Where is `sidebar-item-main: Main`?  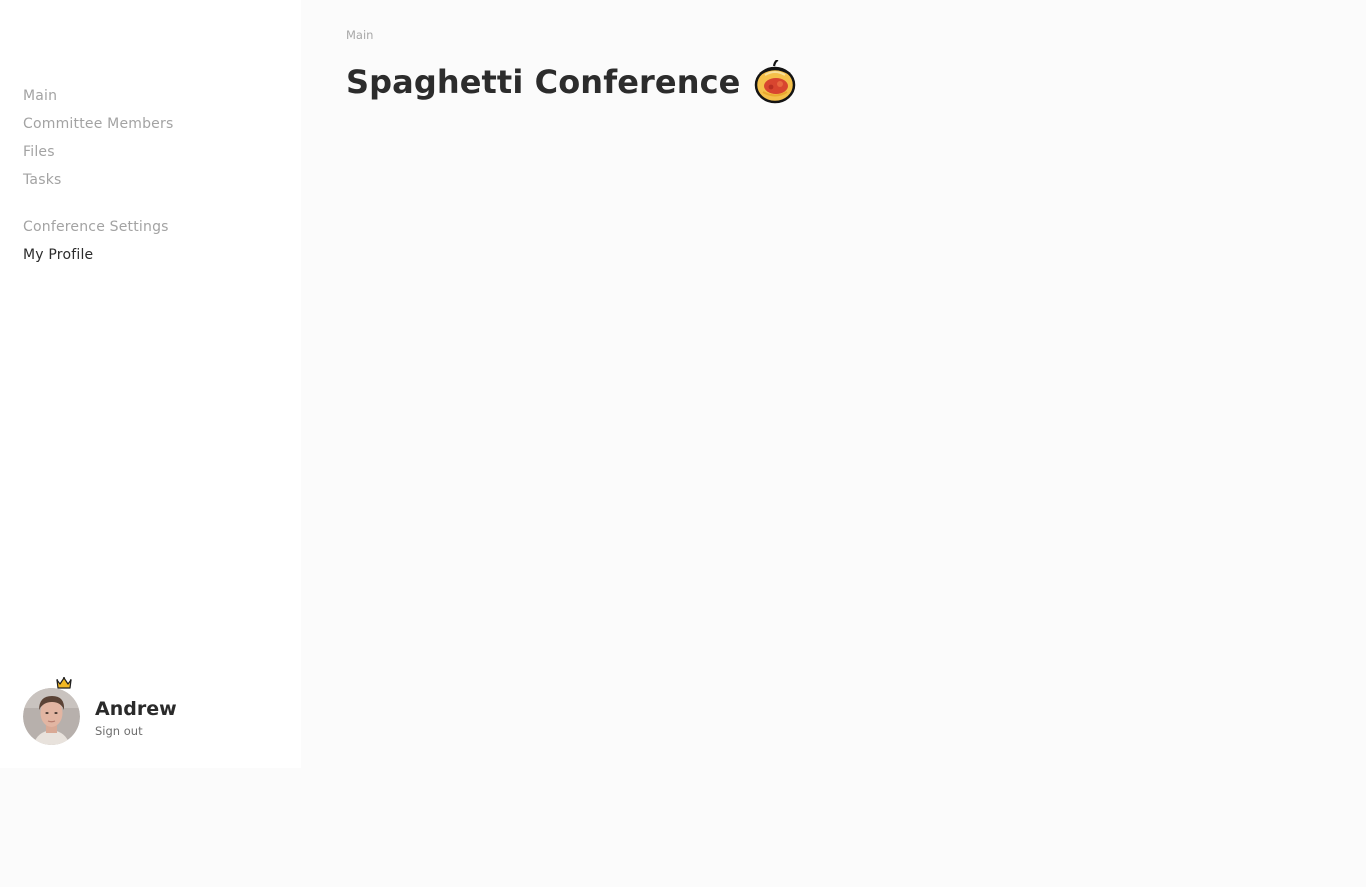 sidebar-item-main: Main is located at coordinates (98, 96).